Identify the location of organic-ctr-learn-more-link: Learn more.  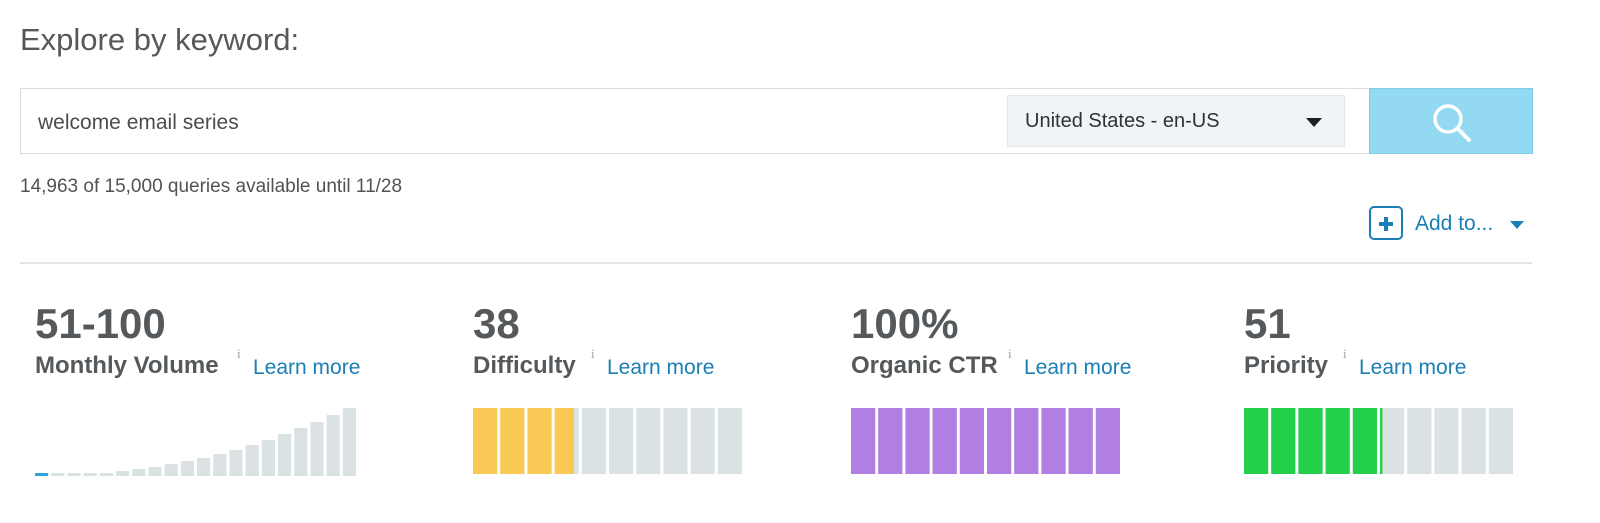
(1077, 368).